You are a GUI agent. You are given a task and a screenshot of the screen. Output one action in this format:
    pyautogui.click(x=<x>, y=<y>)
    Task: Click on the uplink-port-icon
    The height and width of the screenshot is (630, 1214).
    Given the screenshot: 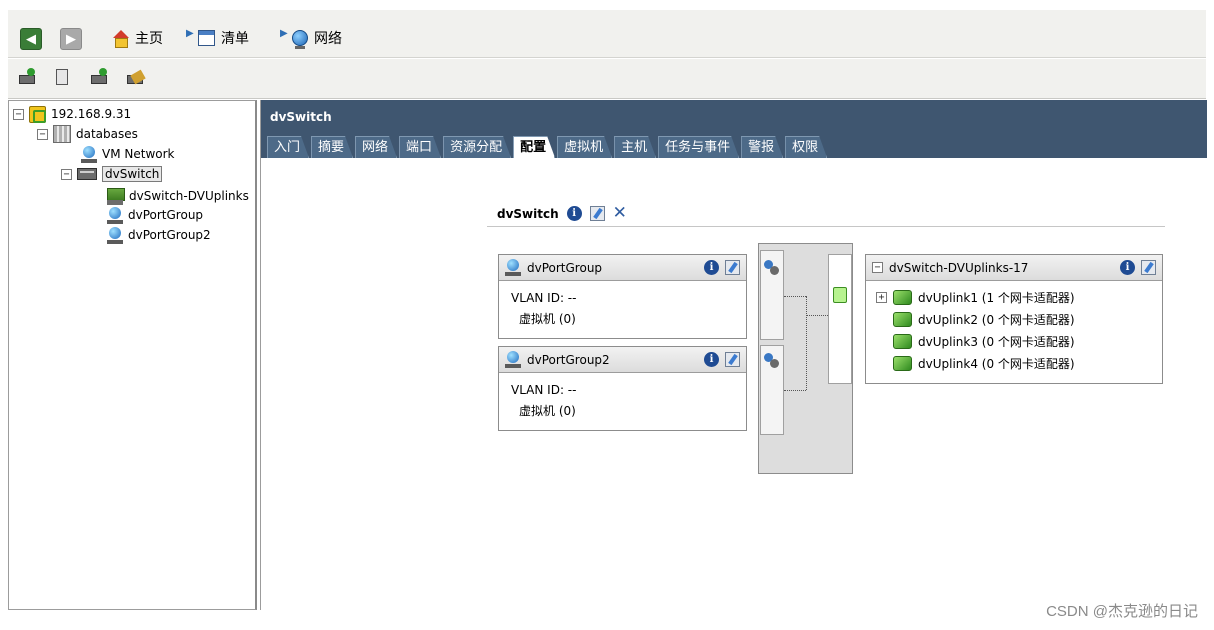 What is the action you would take?
    pyautogui.click(x=840, y=295)
    